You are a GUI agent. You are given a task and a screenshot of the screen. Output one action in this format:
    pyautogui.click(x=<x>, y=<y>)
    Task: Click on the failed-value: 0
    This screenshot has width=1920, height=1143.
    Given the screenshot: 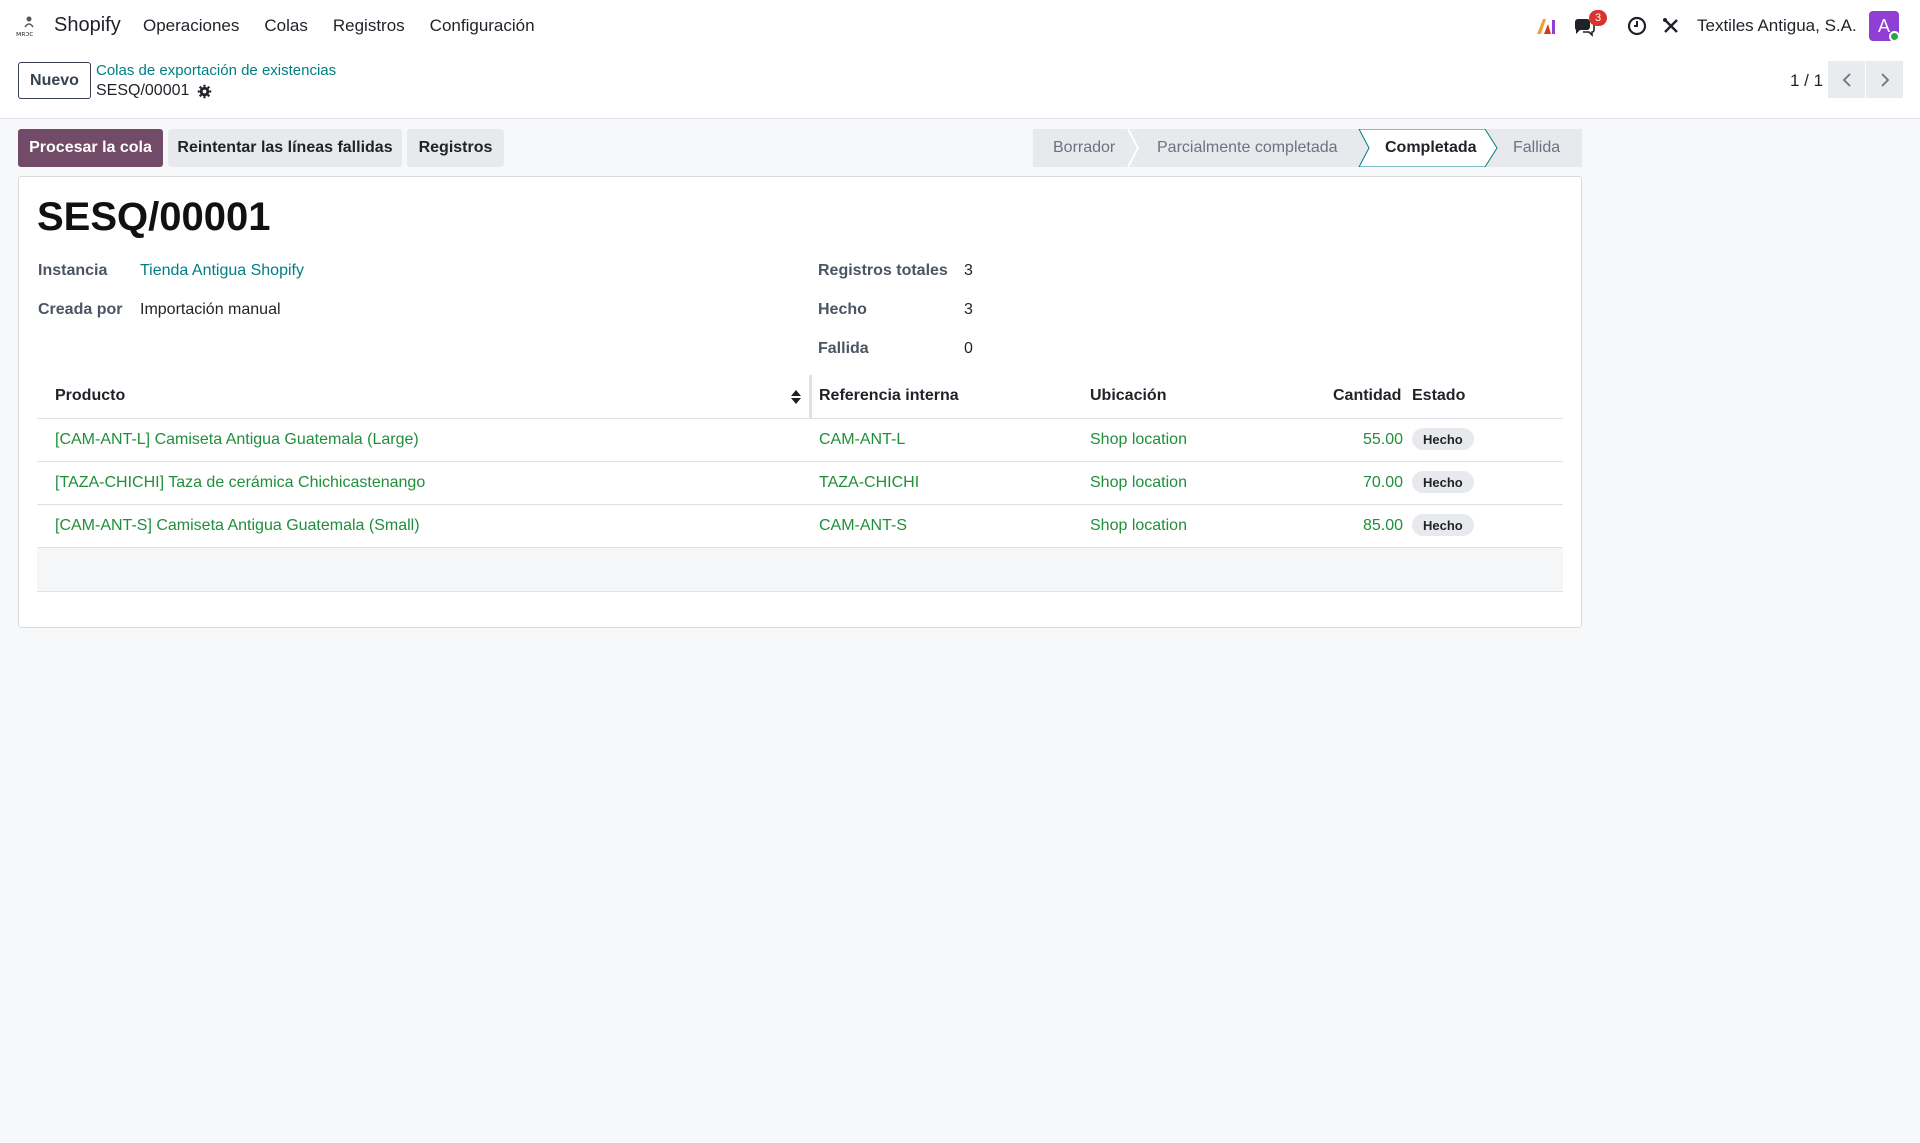 What is the action you would take?
    pyautogui.click(x=968, y=348)
    